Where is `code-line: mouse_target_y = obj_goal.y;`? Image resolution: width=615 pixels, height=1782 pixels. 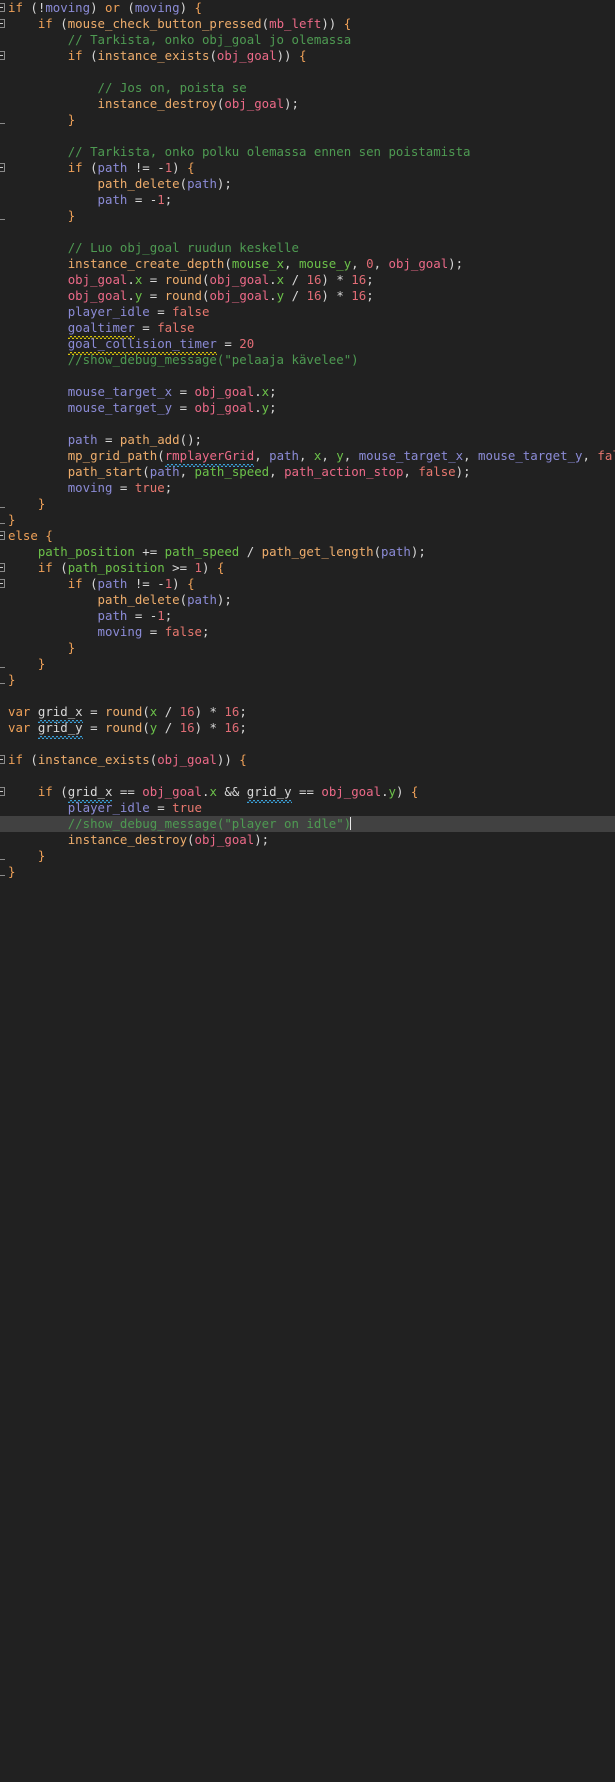
code-line: mouse_target_y = obj_goal.y; is located at coordinates (307, 408).